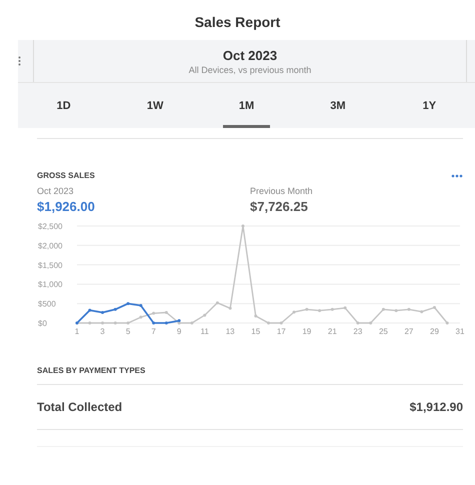  I want to click on payment-value: $1,912.90, so click(436, 407).